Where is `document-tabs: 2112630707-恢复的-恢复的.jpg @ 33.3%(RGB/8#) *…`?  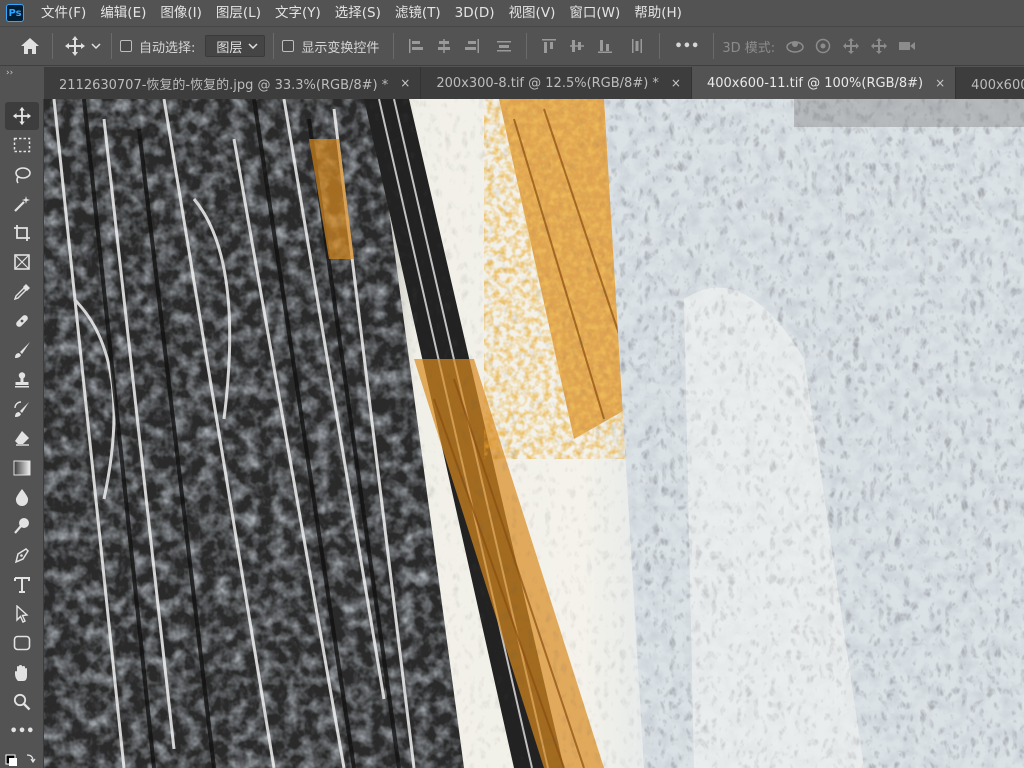 document-tabs: 2112630707-恢复的-恢复的.jpg @ 33.3%(RGB/8#) *… is located at coordinates (534, 83).